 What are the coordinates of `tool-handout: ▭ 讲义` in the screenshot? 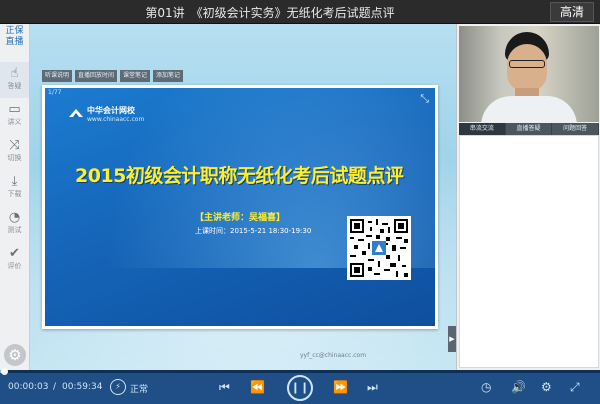 It's located at (14, 116).